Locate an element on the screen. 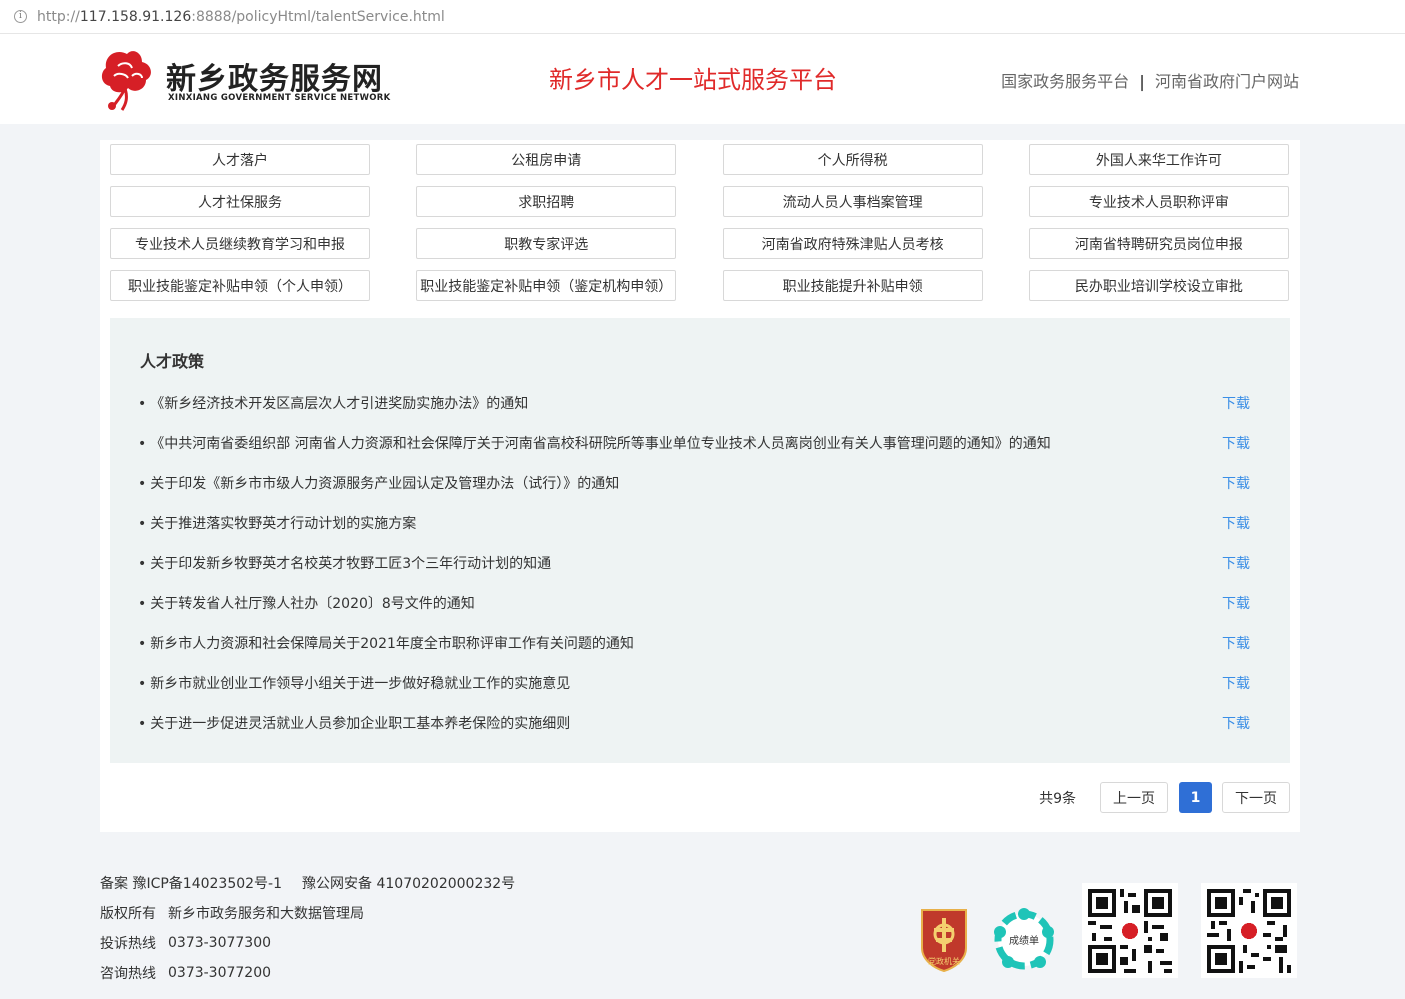  policy-title-link: 关于印发新乡牧野英才名校英才牧野工匠3个三年行动计划的知通 is located at coordinates (350, 564).